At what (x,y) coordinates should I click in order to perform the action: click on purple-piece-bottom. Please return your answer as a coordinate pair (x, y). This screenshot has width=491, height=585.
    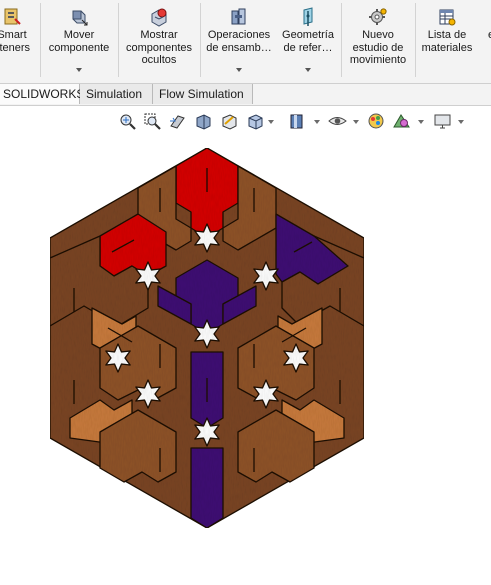
    Looking at the image, I should click on (207, 487).